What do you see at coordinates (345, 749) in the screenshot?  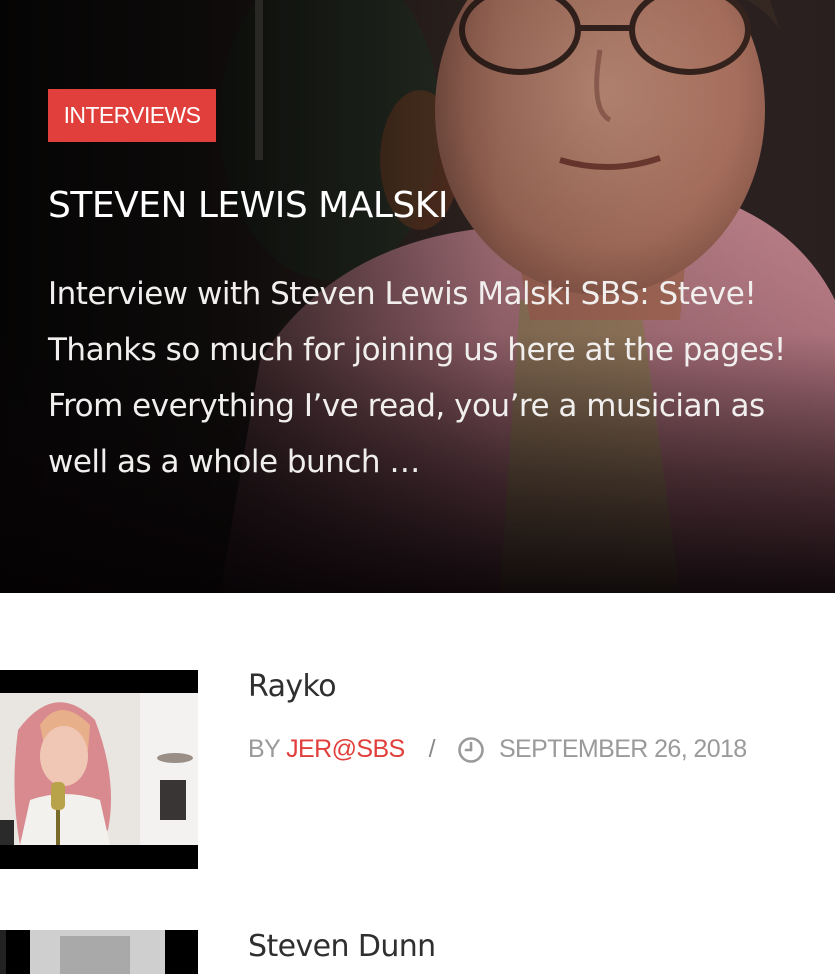 I see `author-link: JER@SBS` at bounding box center [345, 749].